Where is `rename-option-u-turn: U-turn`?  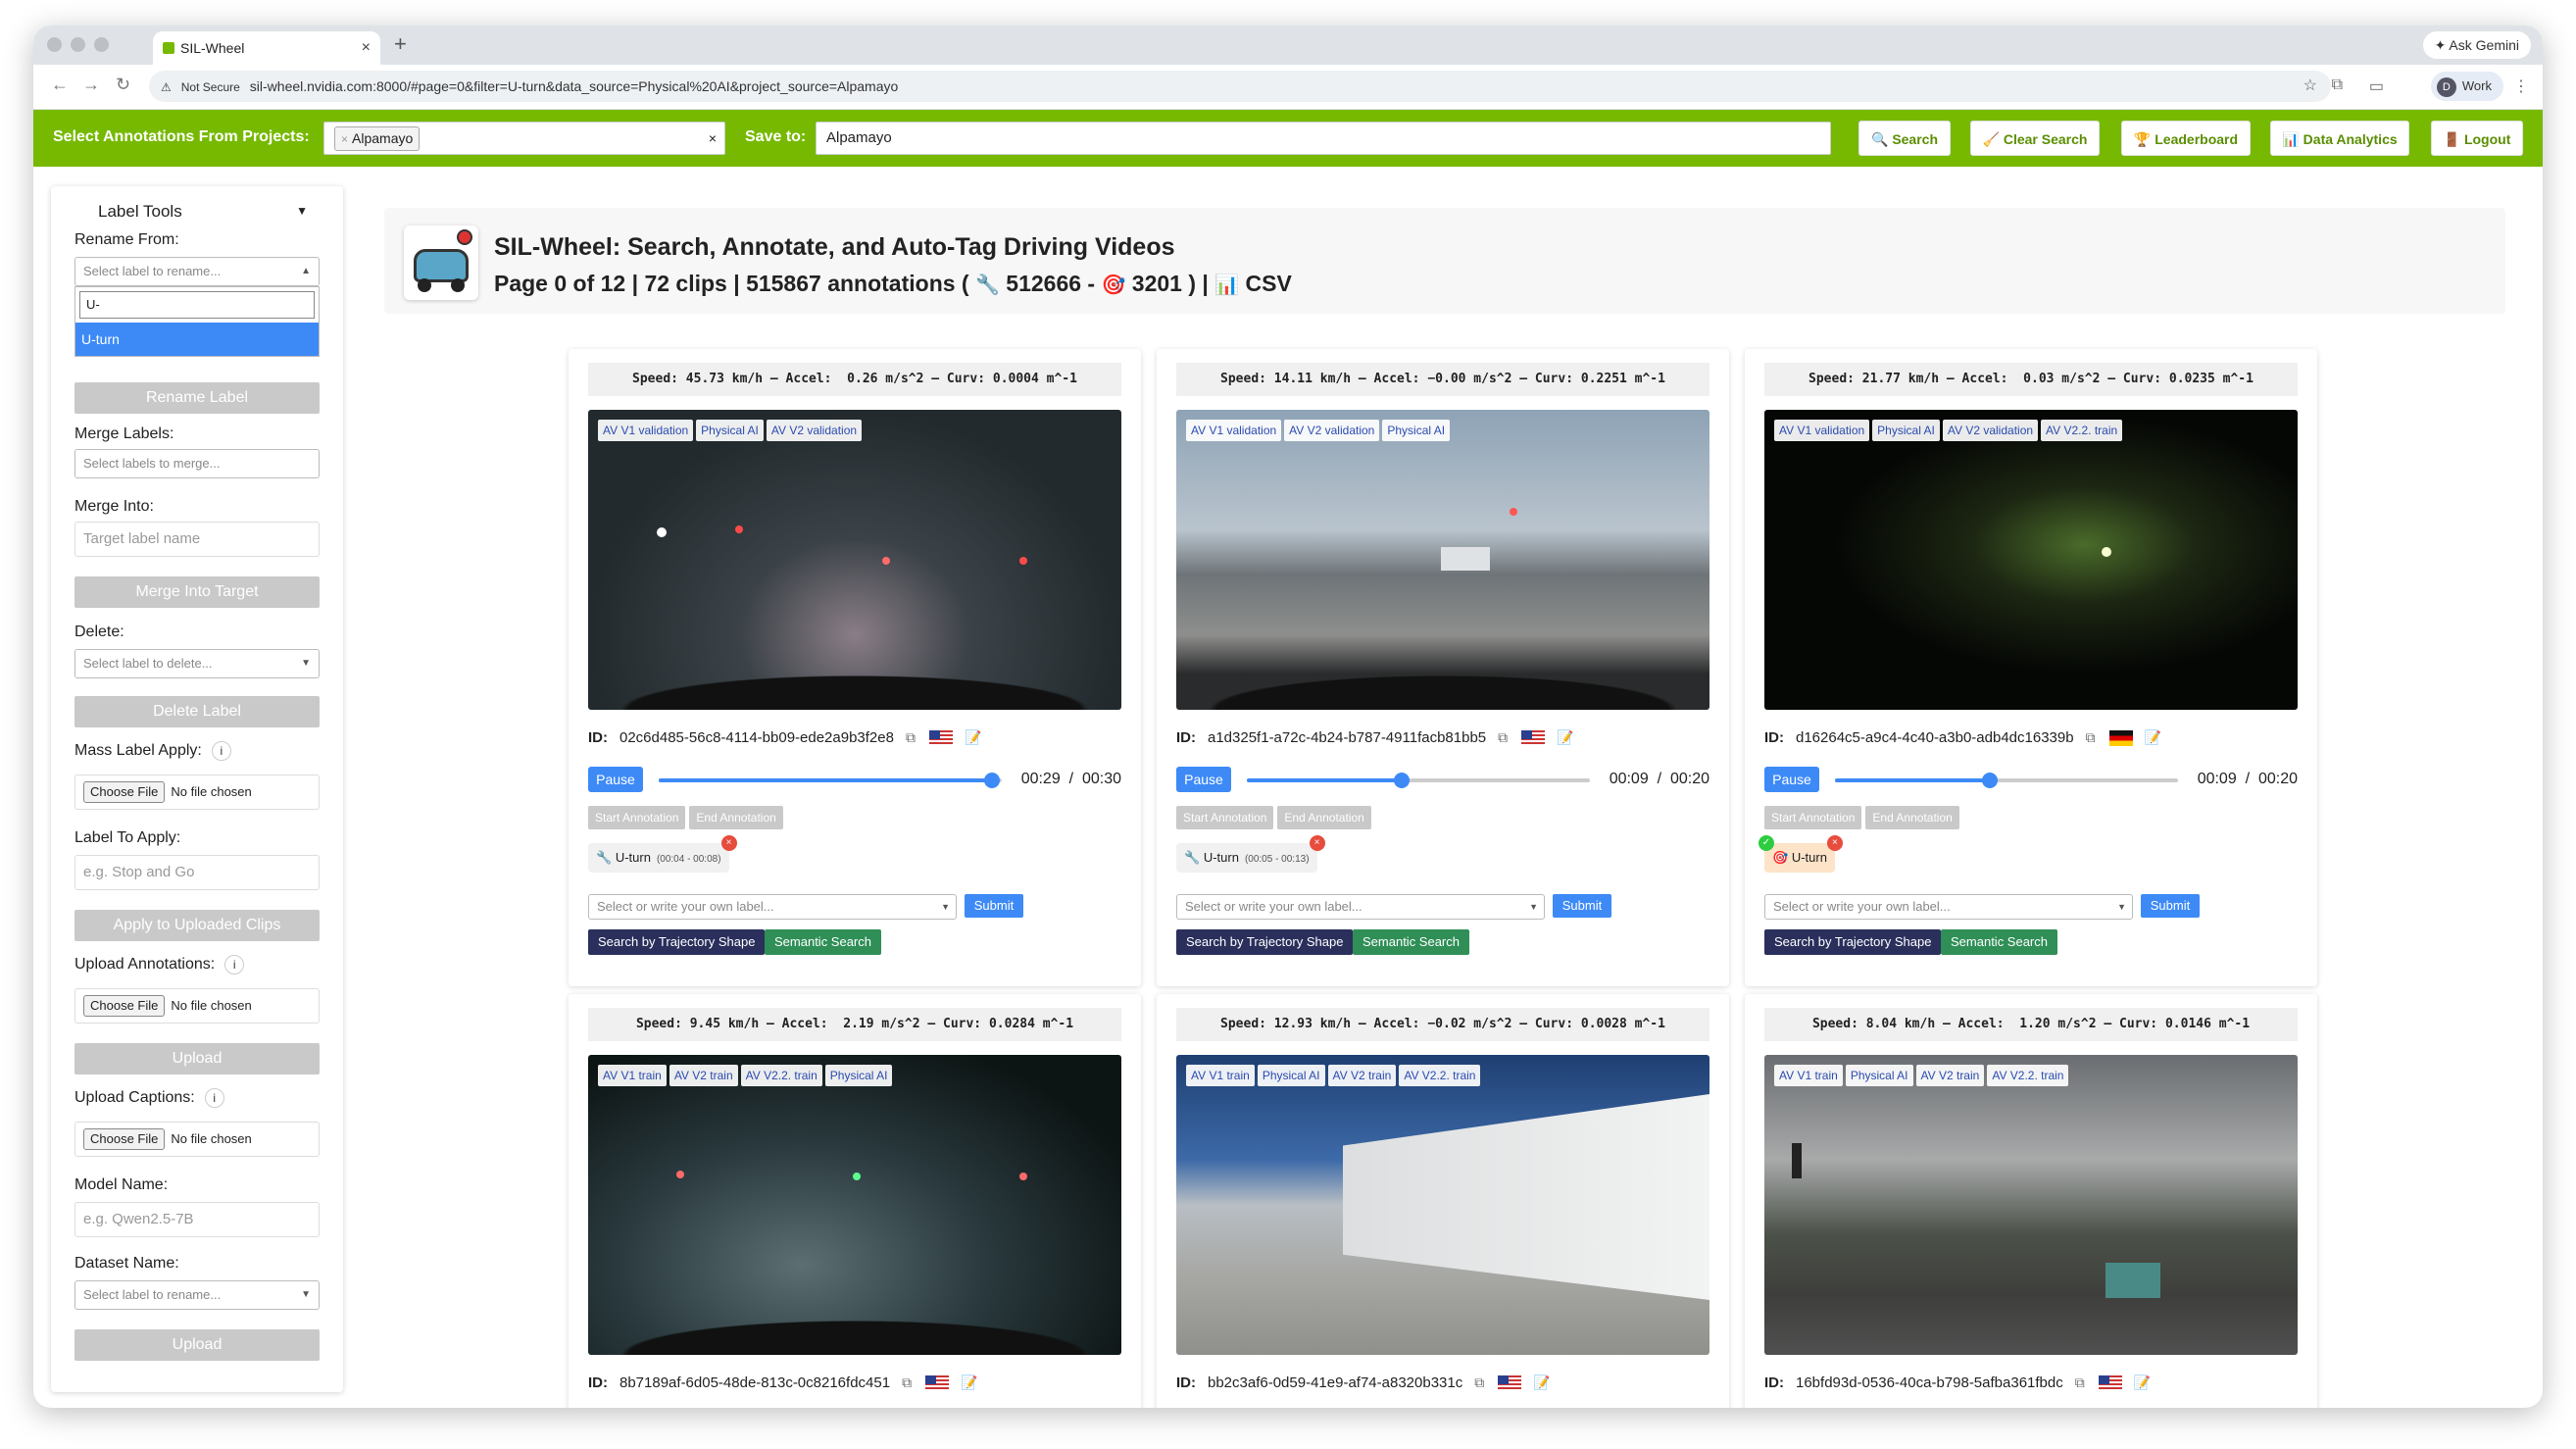 rename-option-u-turn: U-turn is located at coordinates (197, 339).